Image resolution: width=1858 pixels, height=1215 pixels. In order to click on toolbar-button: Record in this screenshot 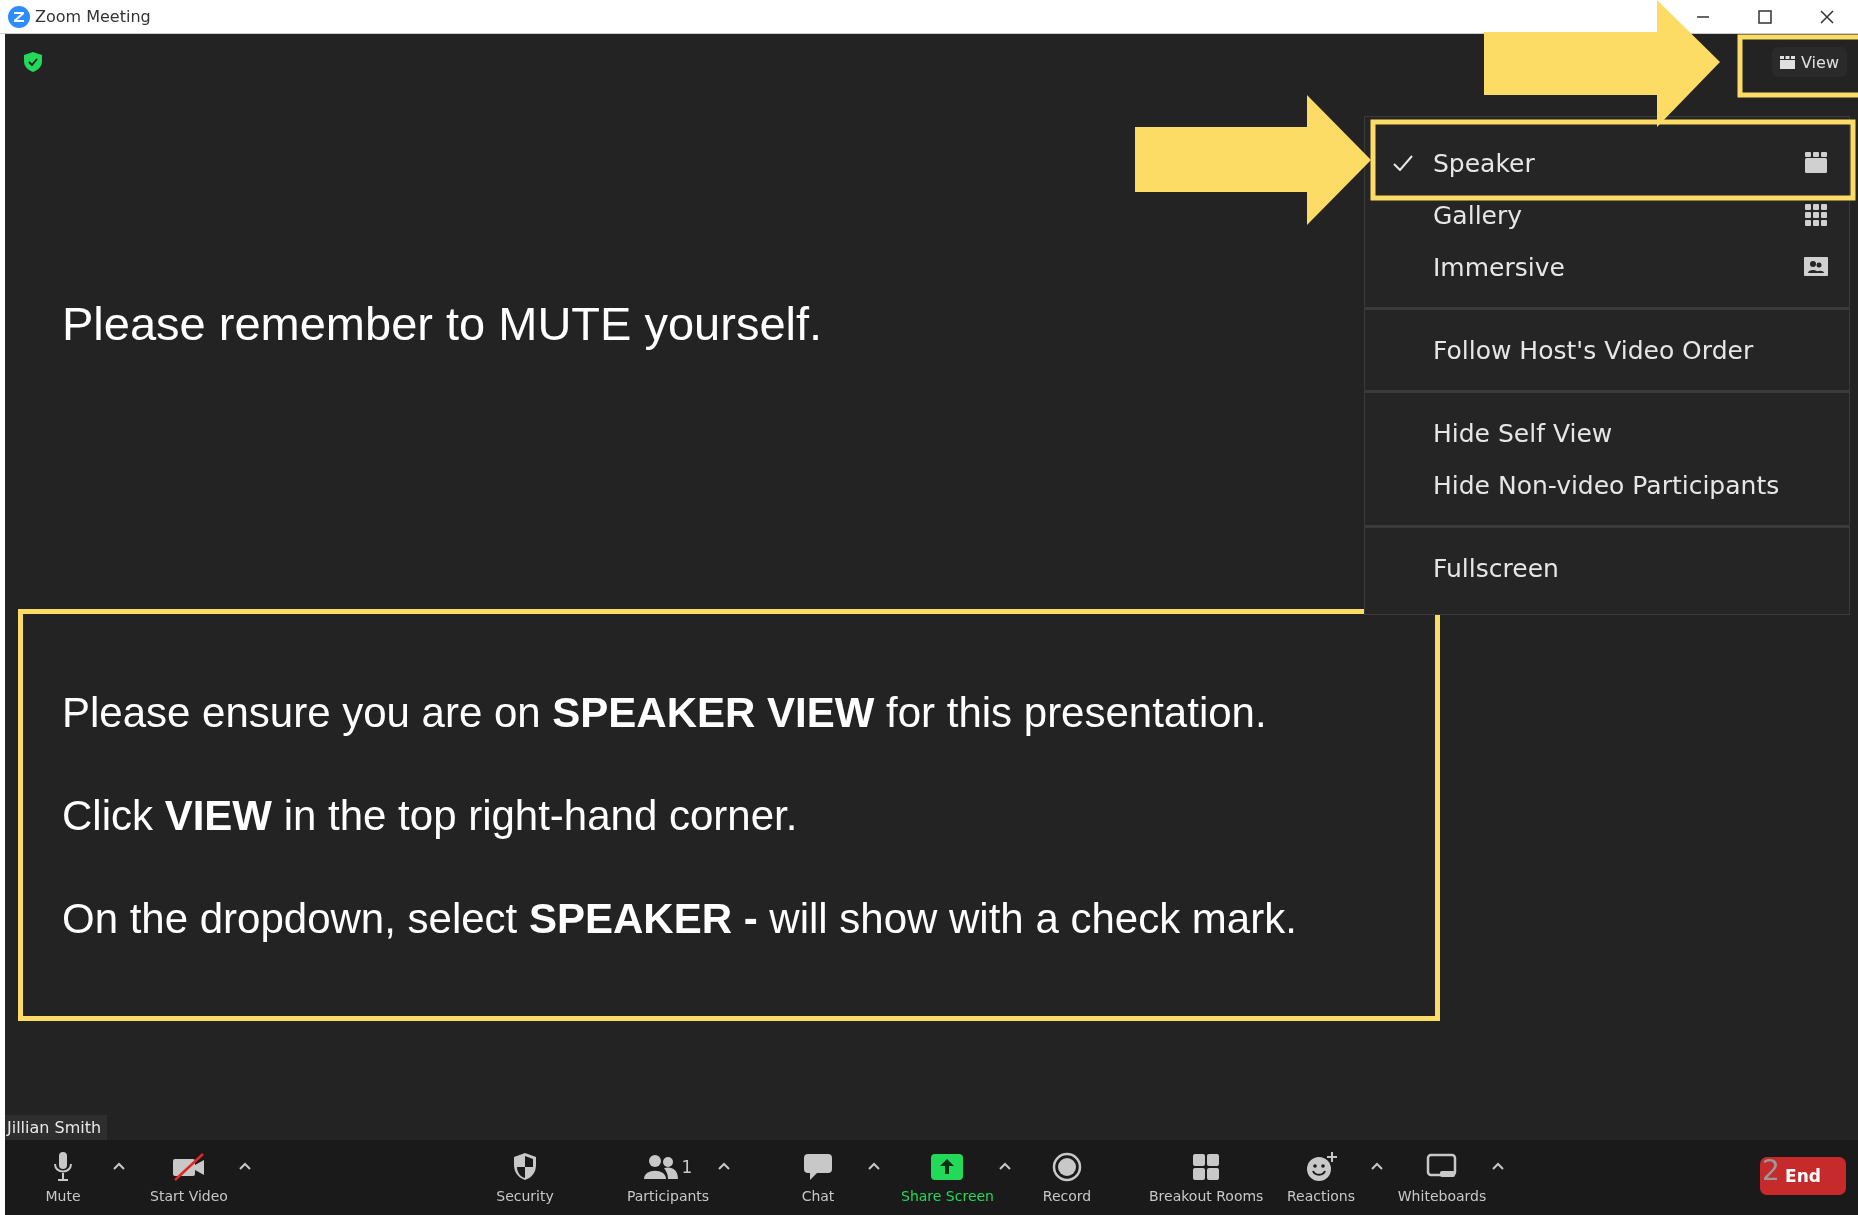, I will do `click(1067, 1177)`.